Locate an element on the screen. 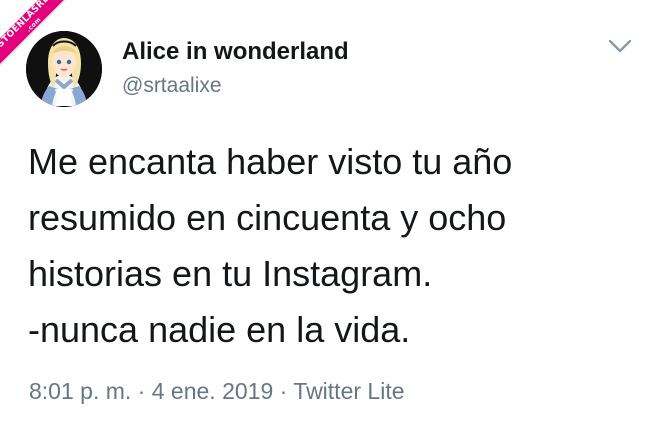 The height and width of the screenshot is (440, 660). watermark-label: VISTOENLASREDES .com is located at coordinates (42, 38).